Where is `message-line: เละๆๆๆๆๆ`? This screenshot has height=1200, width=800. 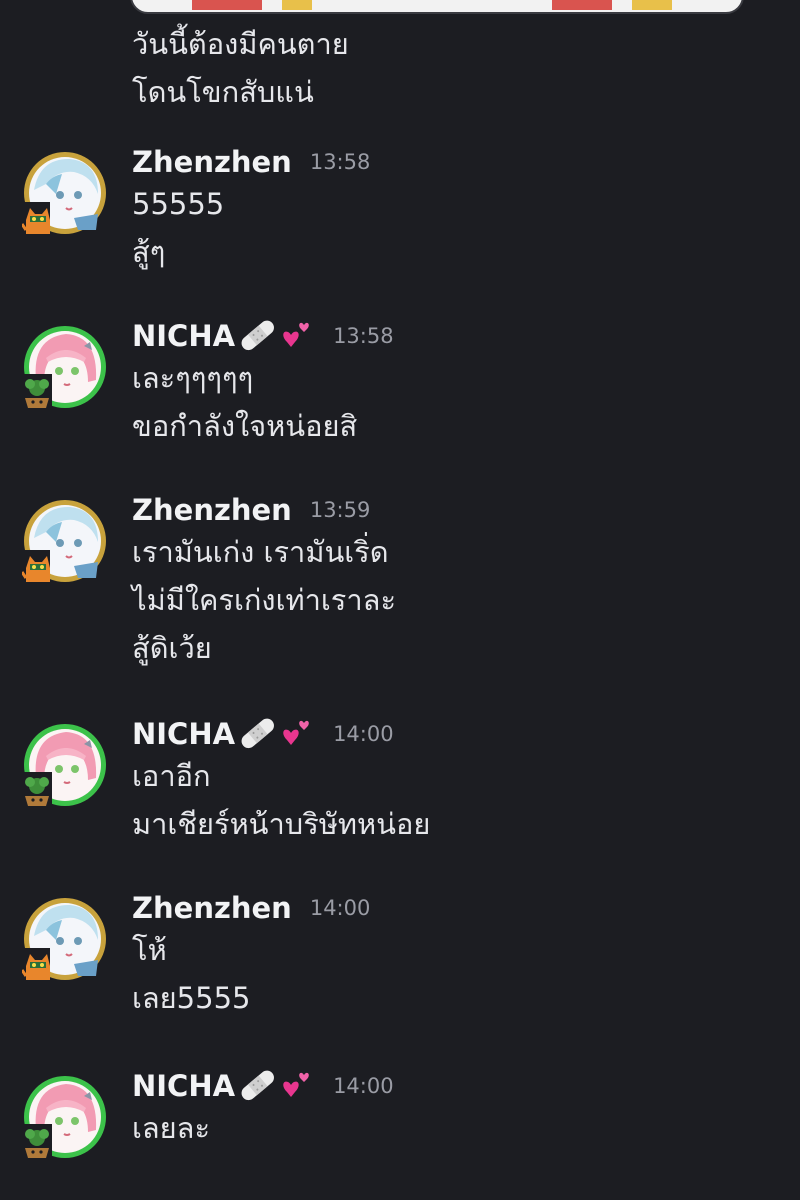
message-line: เละๆๆๆๆๆ is located at coordinates (193, 378).